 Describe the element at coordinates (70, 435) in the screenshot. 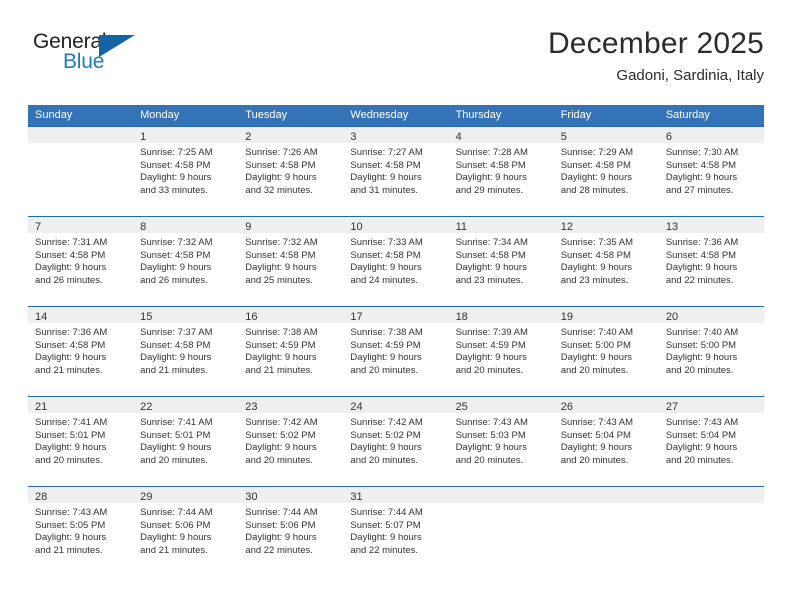

I see `sunset-text: Sunset: 5:01 PM` at that location.